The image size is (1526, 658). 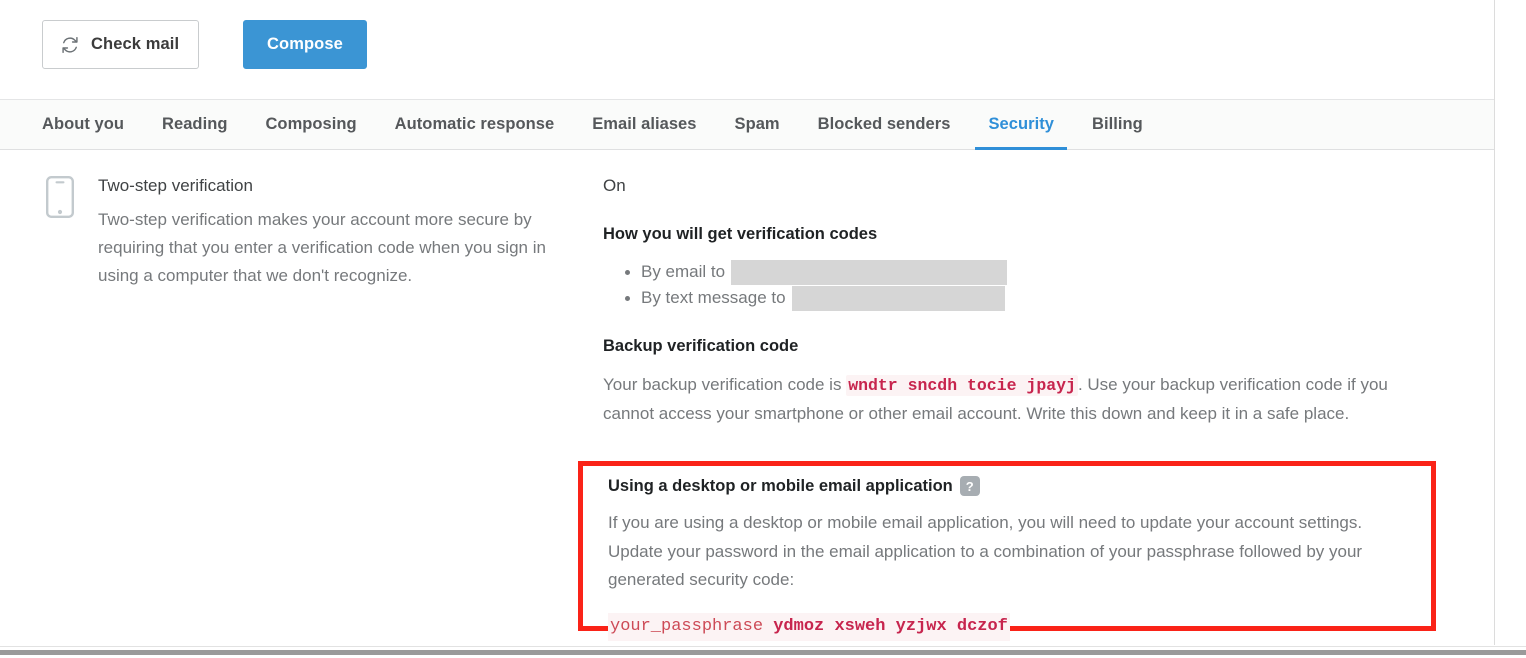 What do you see at coordinates (890, 626) in the screenshot?
I see `generated-security-code: ydmoz xsweh yzjwx dczof` at bounding box center [890, 626].